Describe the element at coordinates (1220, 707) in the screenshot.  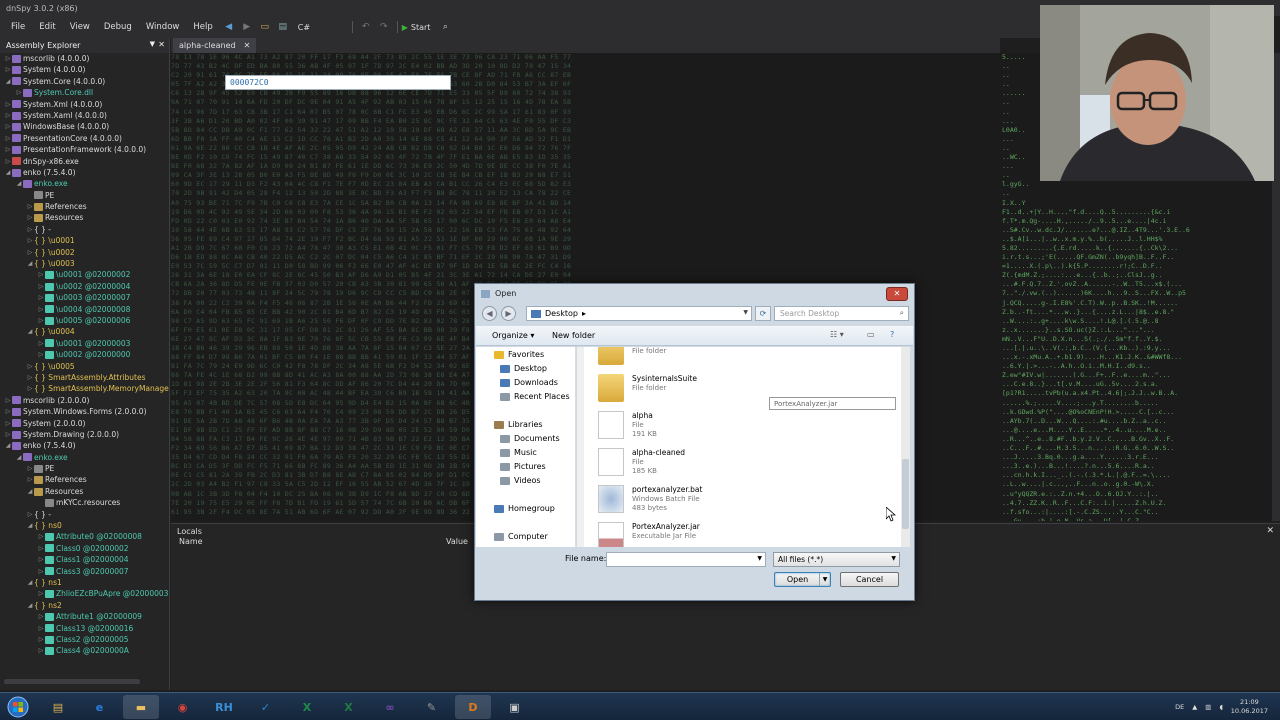
I see `volume-icon: ◖` at that location.